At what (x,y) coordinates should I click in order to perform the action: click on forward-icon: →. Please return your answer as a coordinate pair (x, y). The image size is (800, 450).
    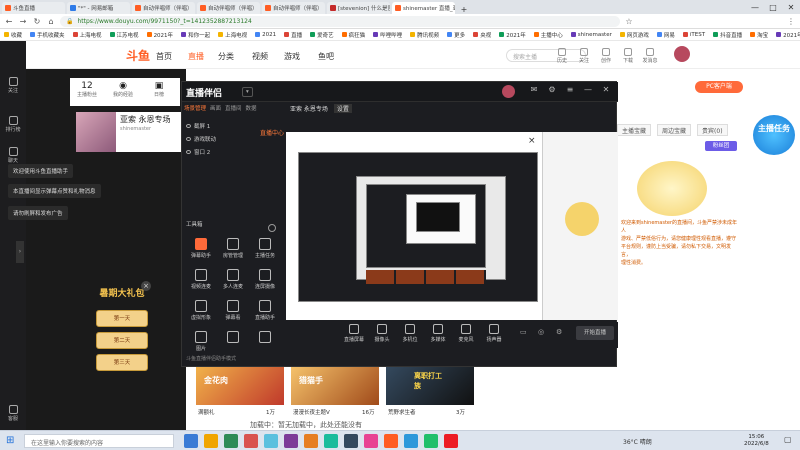
    Looking at the image, I should click on (23, 21).